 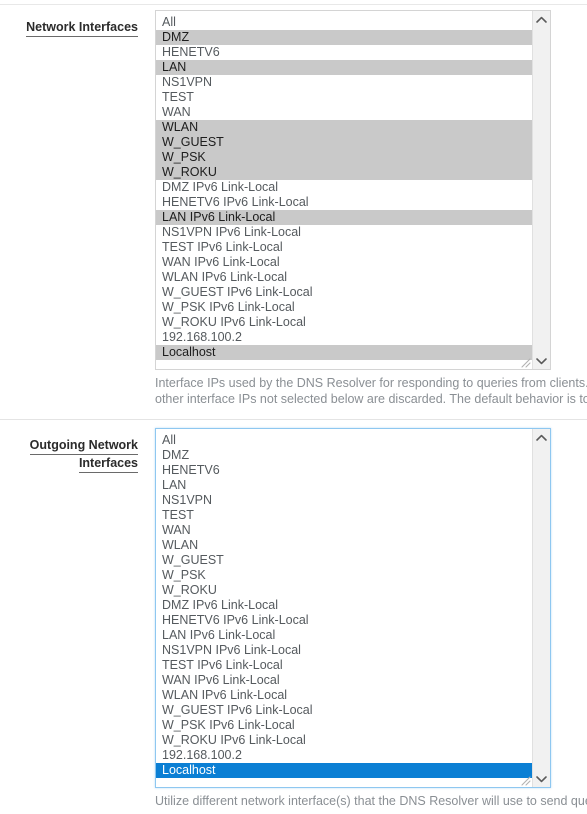 I want to click on outgoing-network-interfaces-scrollbar, so click(x=541, y=608).